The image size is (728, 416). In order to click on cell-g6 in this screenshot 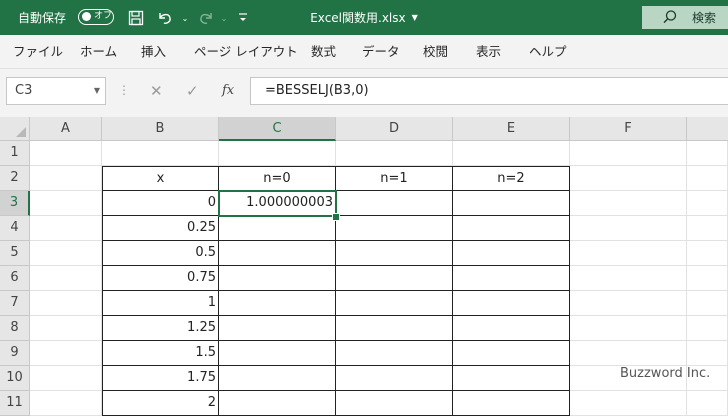, I will do `click(707, 278)`.